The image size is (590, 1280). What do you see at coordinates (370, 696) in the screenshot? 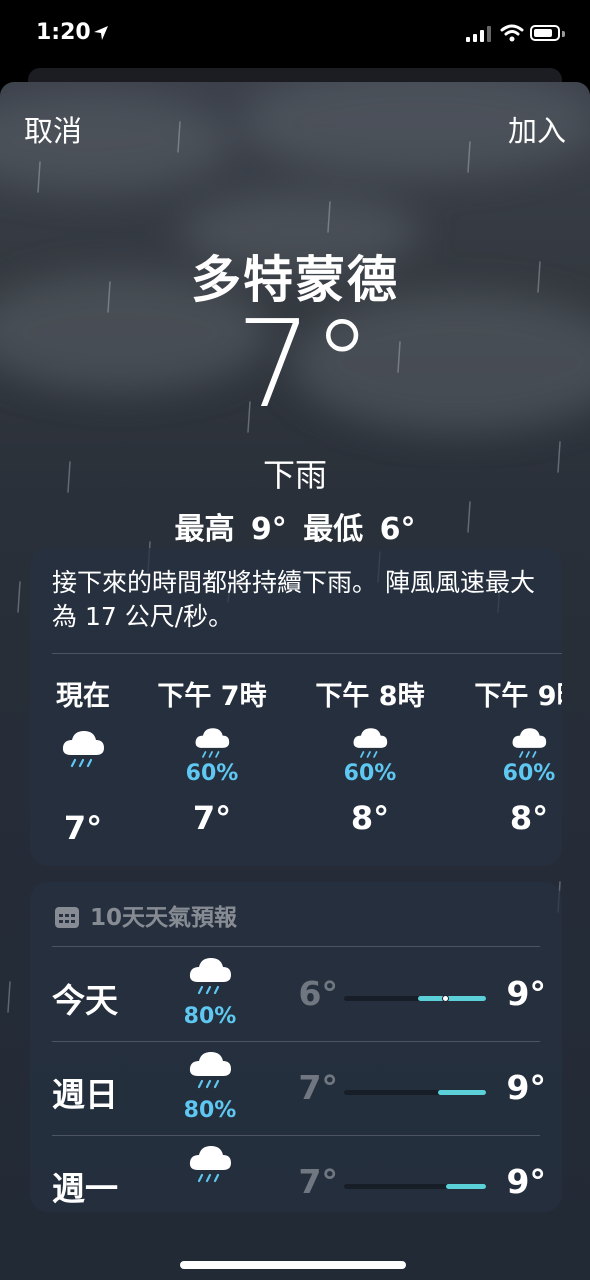
I see `hour-time: 下午 8時` at bounding box center [370, 696].